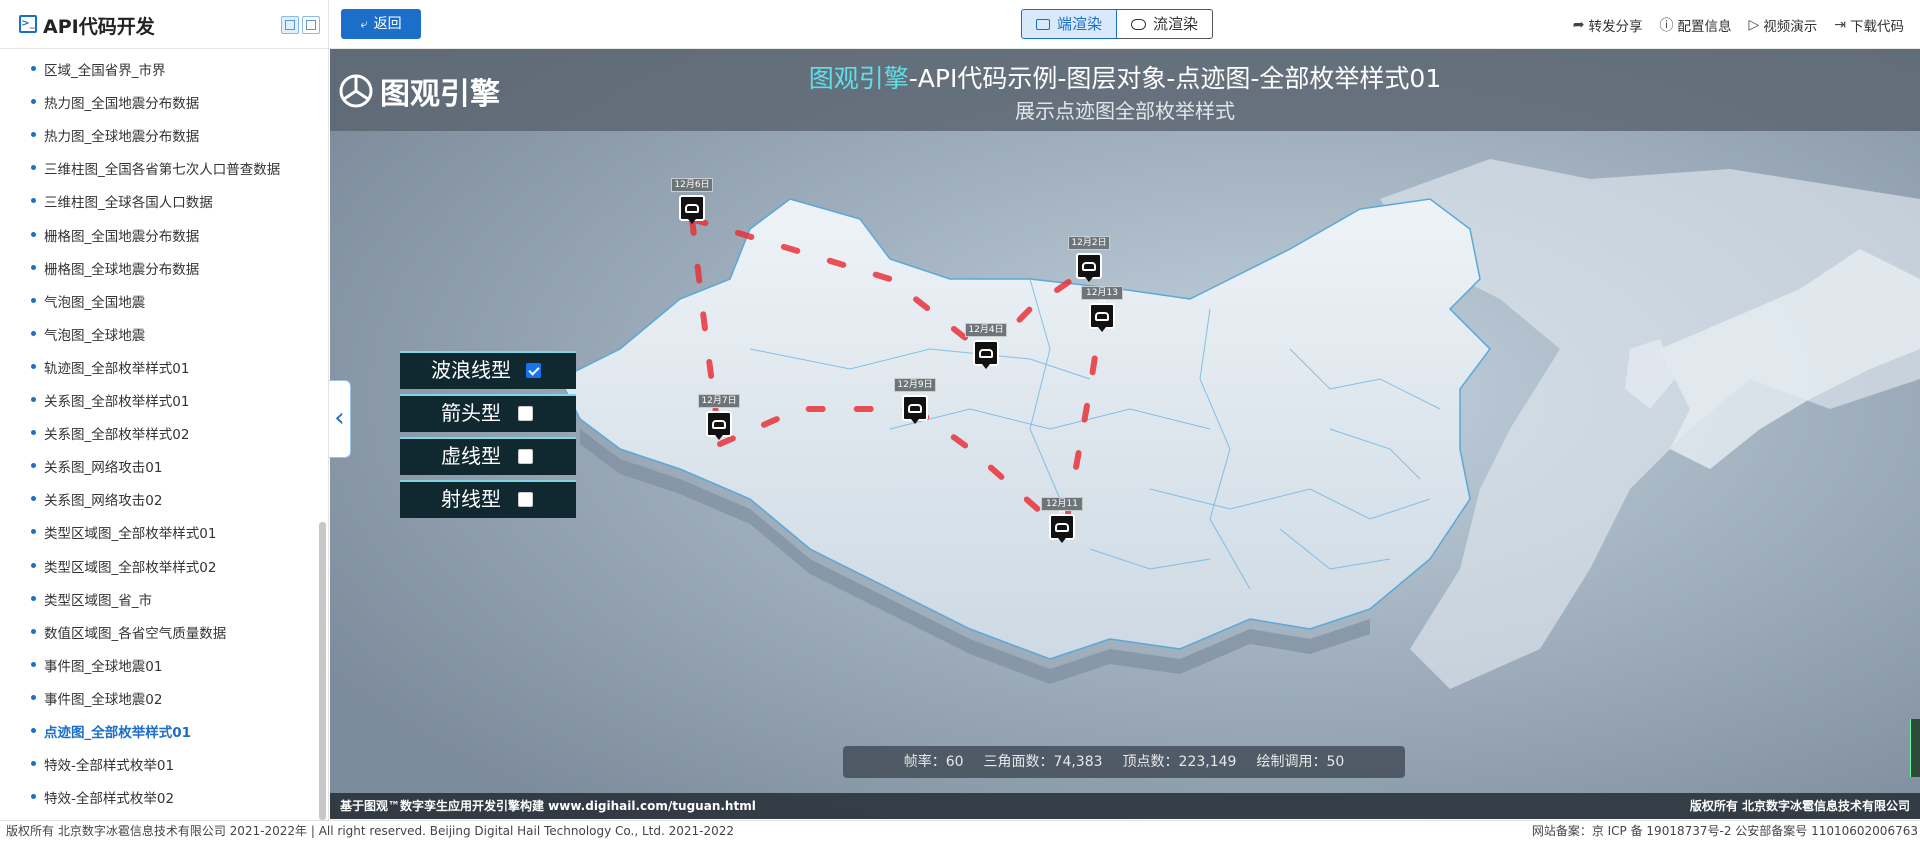 The image size is (1920, 842). What do you see at coordinates (1165, 24) in the screenshot?
I see `stream-render-button: 流渲染` at bounding box center [1165, 24].